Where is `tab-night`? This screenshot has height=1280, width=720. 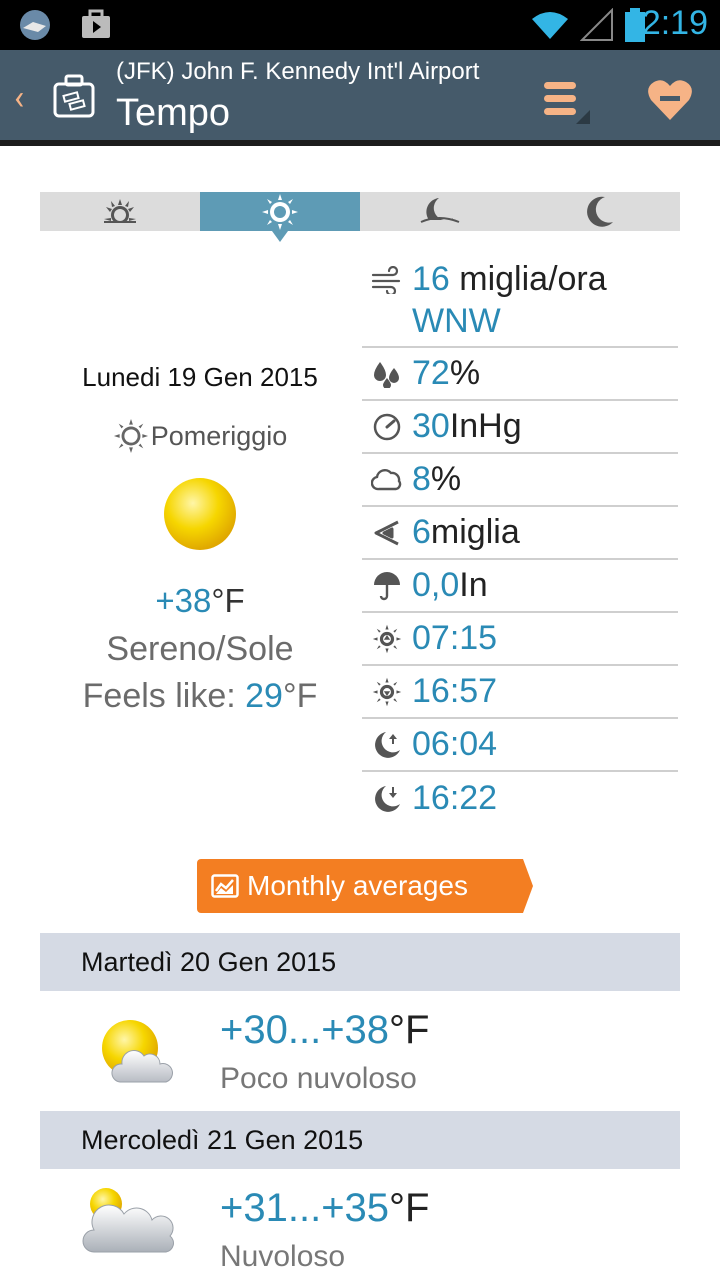 tab-night is located at coordinates (600, 211).